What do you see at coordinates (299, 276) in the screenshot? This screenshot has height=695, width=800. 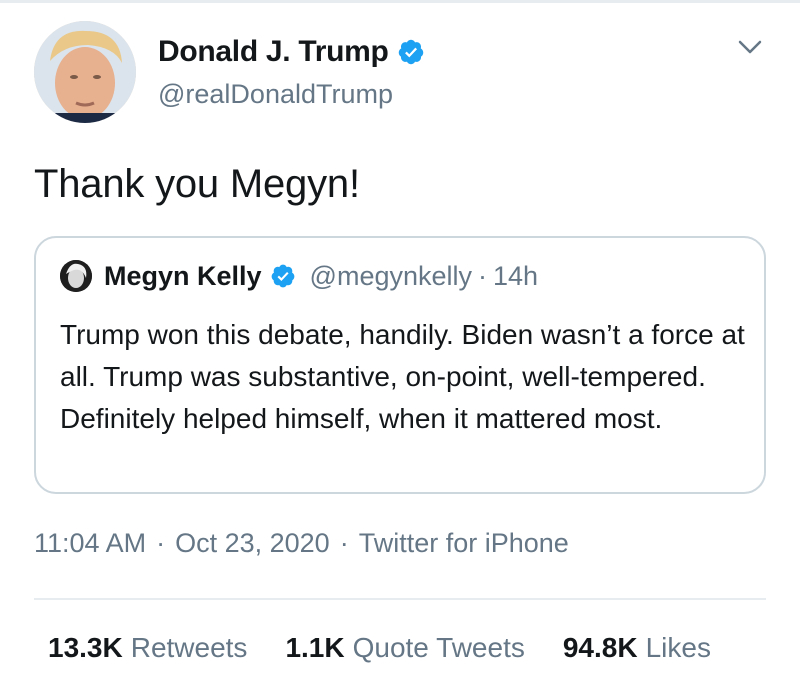 I see `quoted-tweet-header: Megyn Kelly @megynkelly · 14h` at bounding box center [299, 276].